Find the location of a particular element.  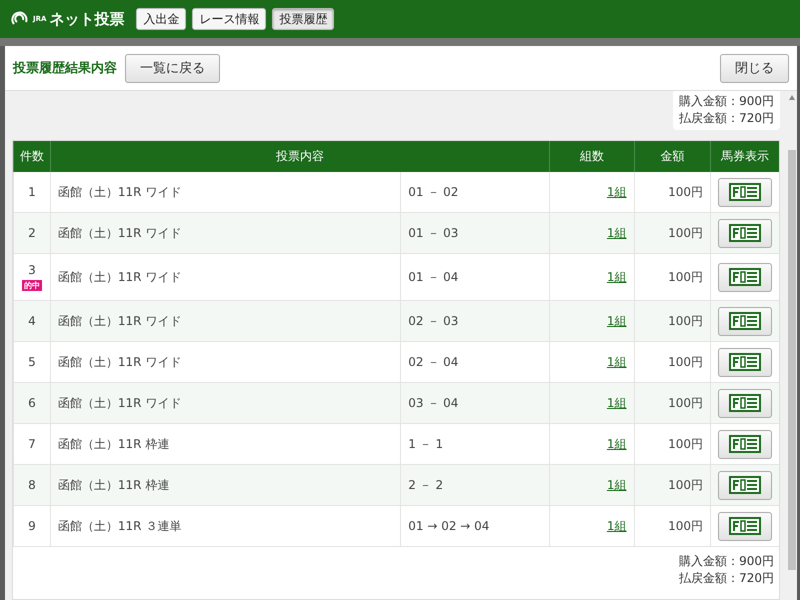

brand-title: ネット投票 is located at coordinates (86, 19).